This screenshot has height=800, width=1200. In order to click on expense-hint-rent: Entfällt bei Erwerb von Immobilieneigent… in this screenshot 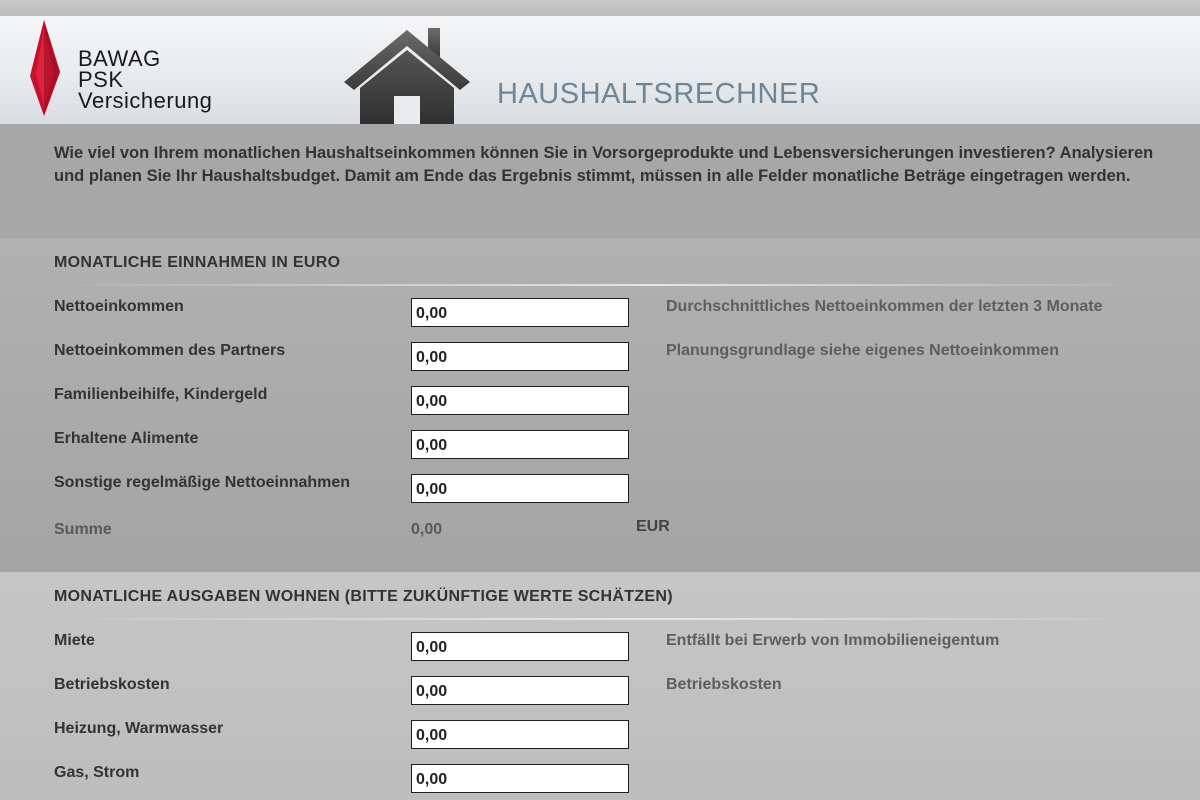, I will do `click(833, 640)`.